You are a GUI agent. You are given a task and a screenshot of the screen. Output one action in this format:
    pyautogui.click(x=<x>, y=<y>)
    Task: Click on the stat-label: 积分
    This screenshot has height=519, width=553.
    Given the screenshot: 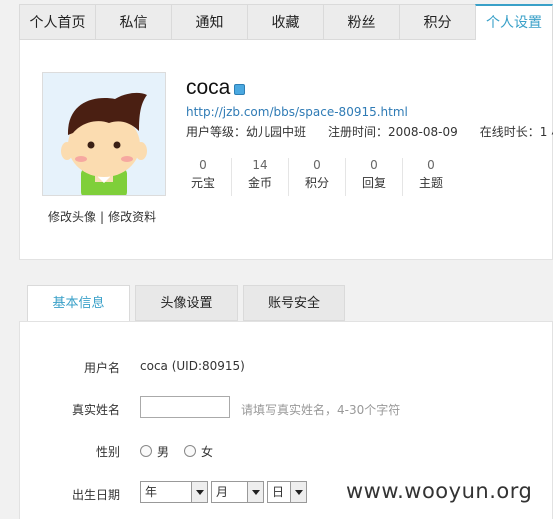 What is the action you would take?
    pyautogui.click(x=316, y=183)
    